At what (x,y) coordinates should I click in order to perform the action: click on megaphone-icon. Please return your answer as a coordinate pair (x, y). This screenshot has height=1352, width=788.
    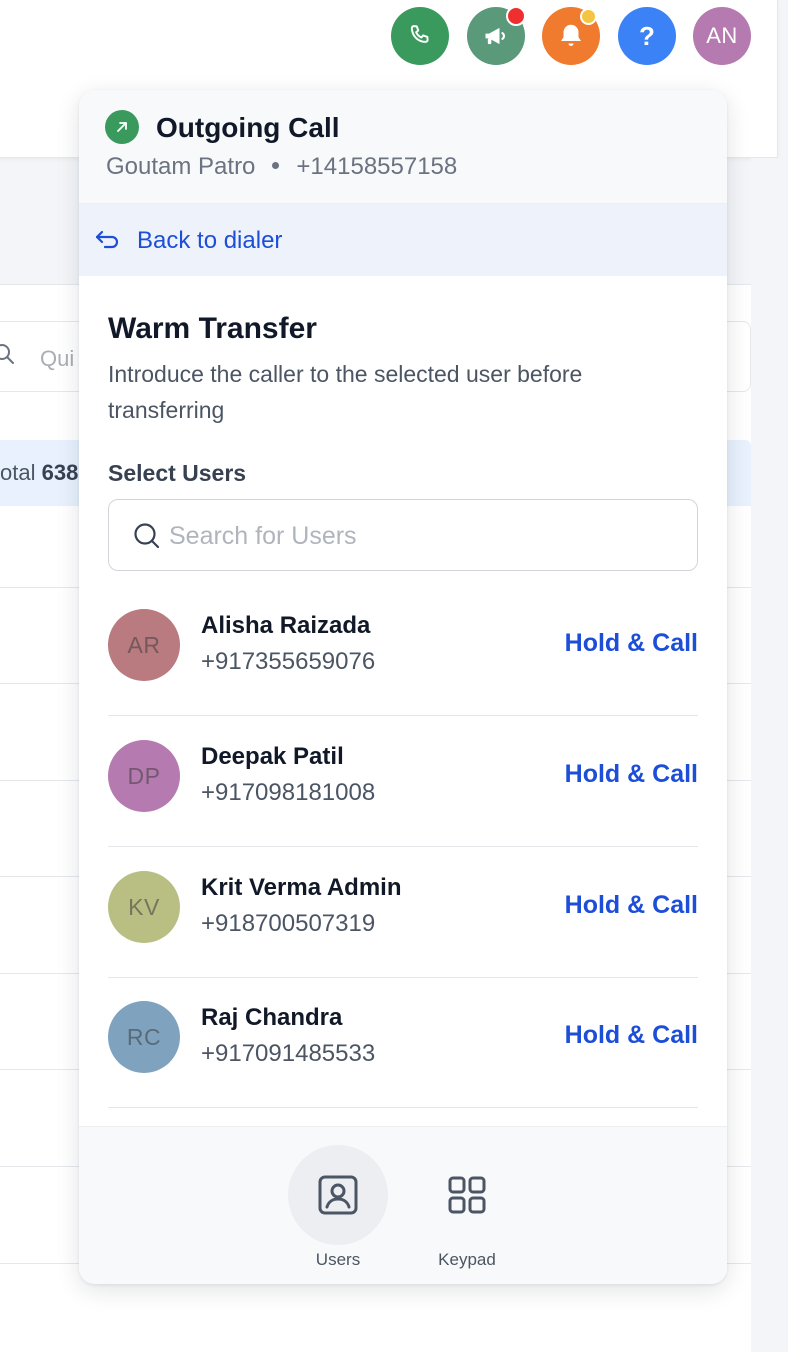
    Looking at the image, I should click on (495, 36).